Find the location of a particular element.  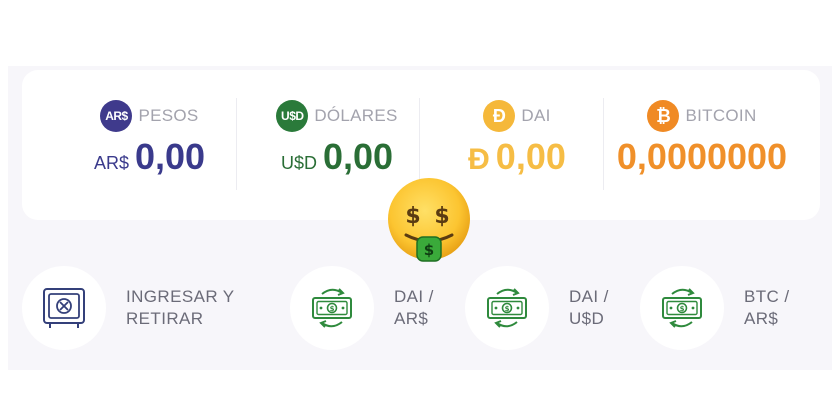

action-btc-ars: $ BTC / AR$ is located at coordinates (714, 308).